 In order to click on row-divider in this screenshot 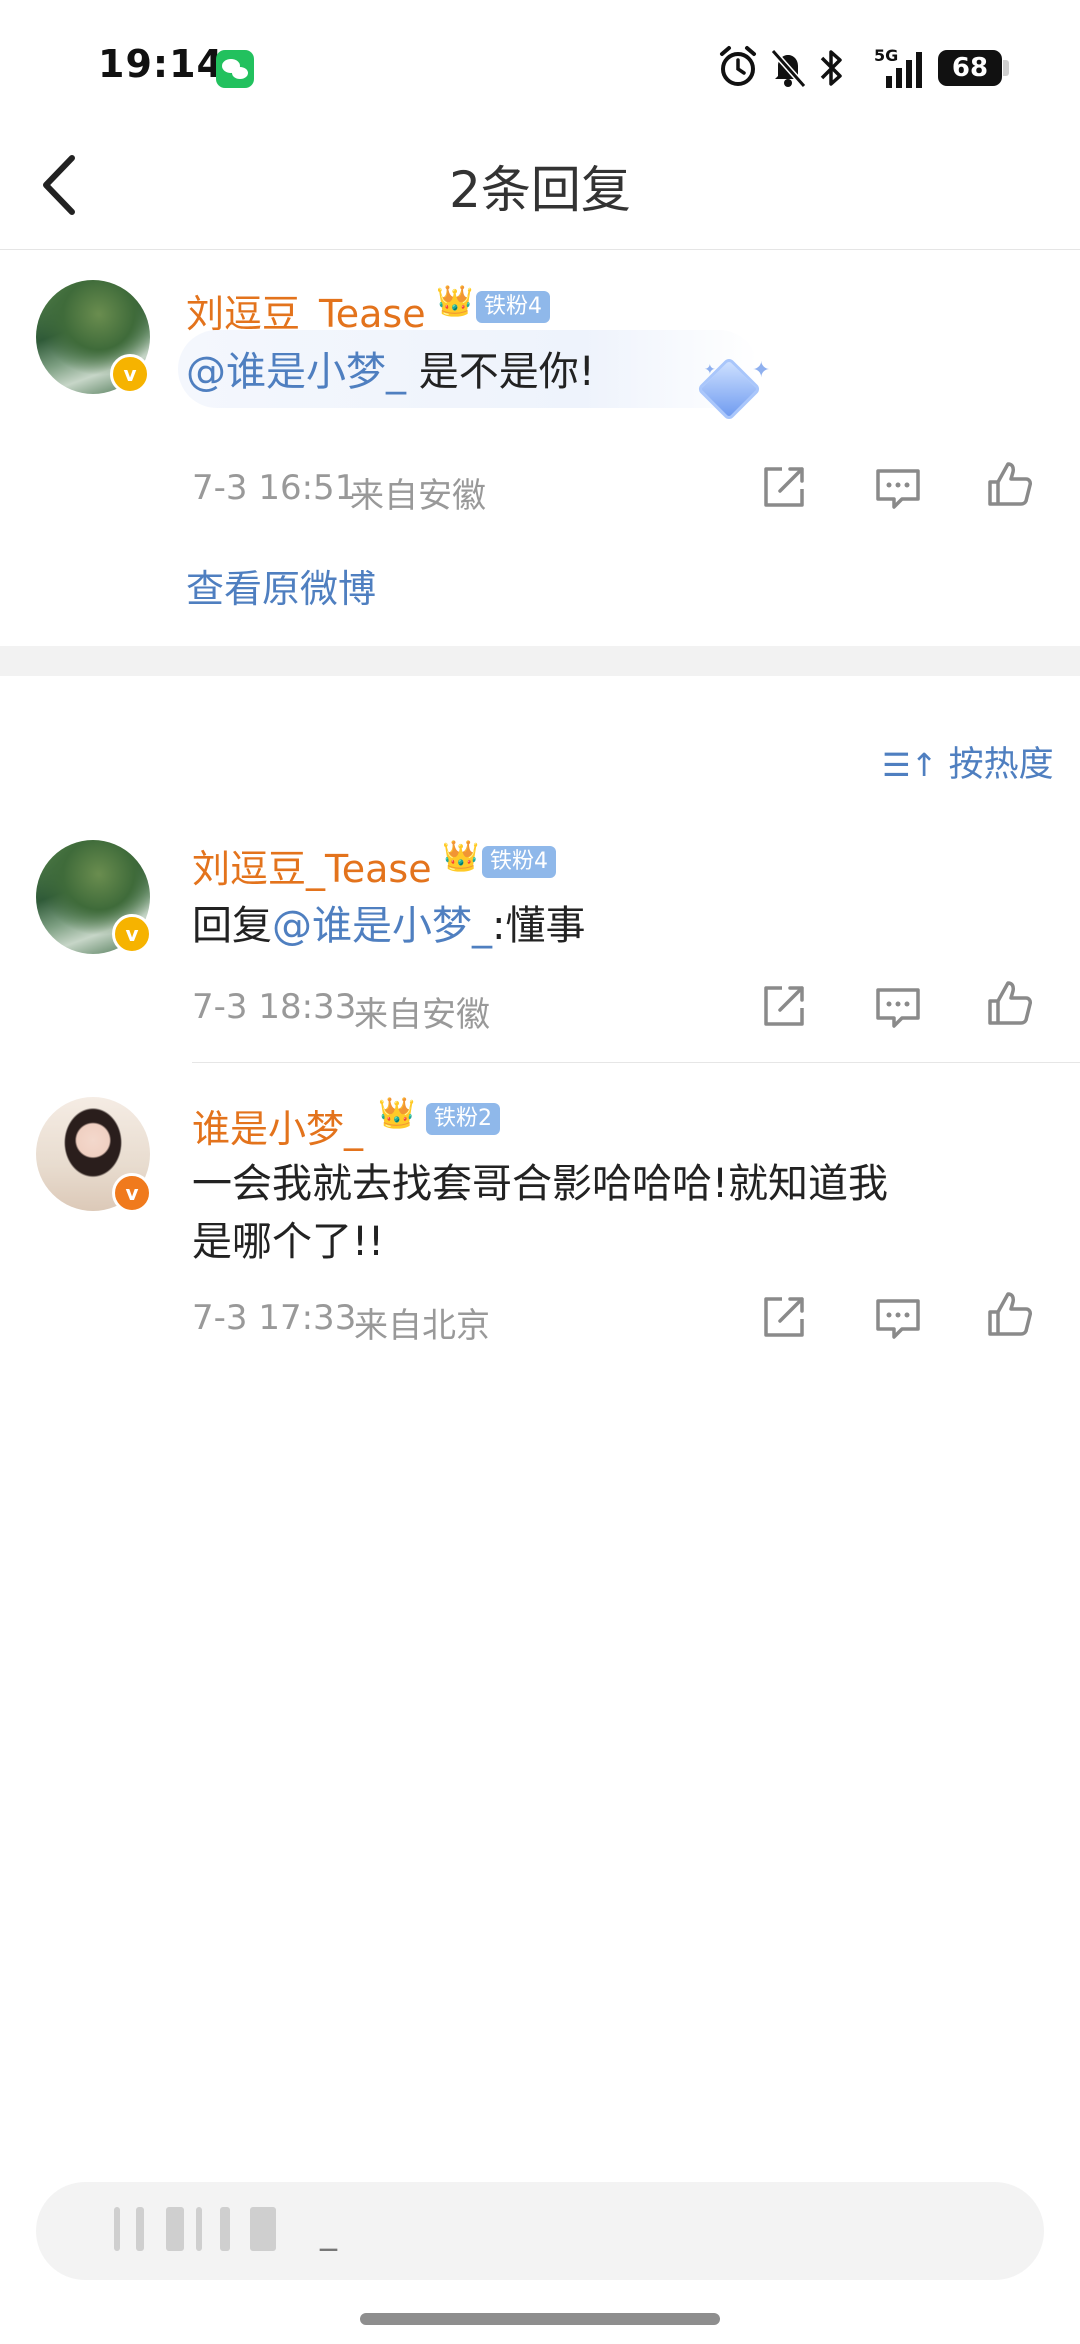, I will do `click(636, 1062)`.